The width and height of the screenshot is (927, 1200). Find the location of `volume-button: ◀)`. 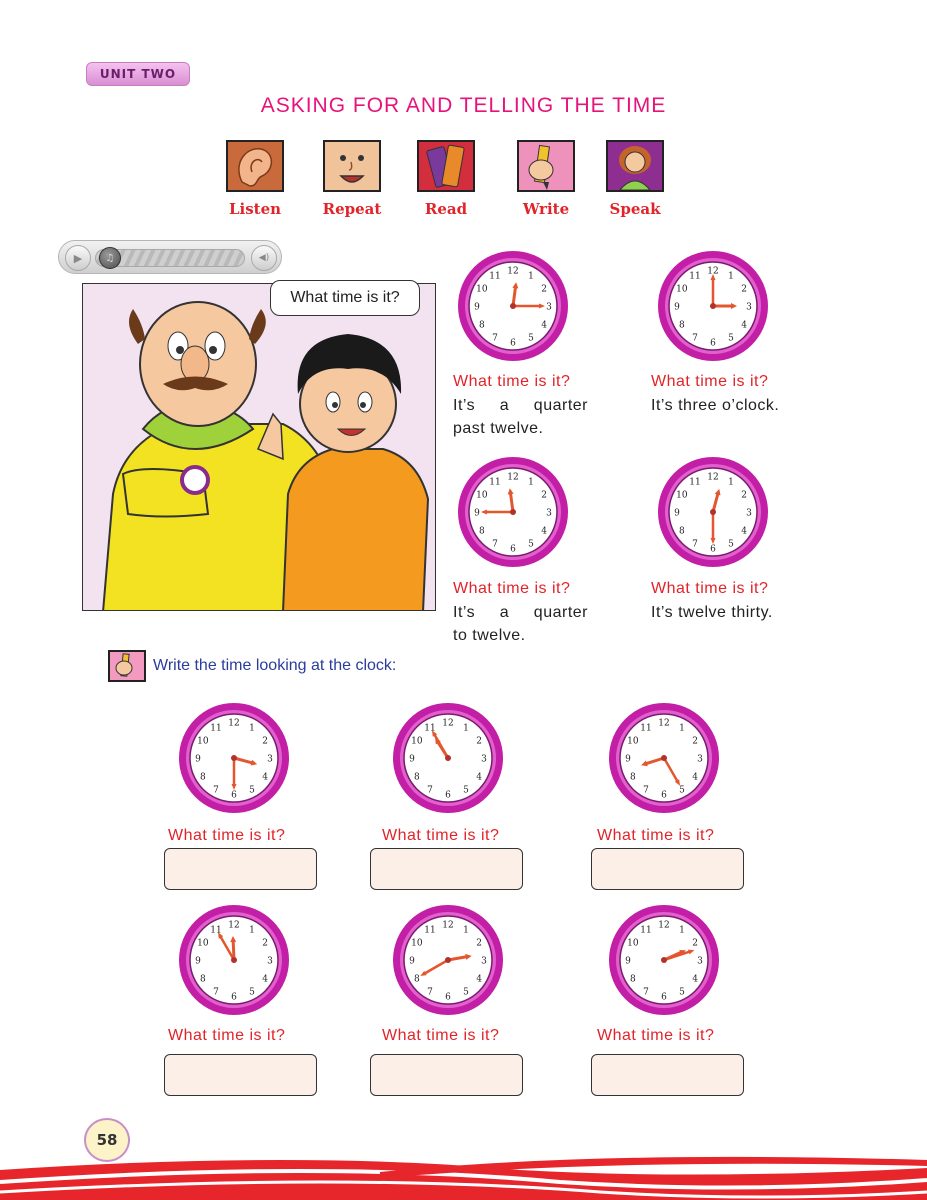

volume-button: ◀) is located at coordinates (264, 258).